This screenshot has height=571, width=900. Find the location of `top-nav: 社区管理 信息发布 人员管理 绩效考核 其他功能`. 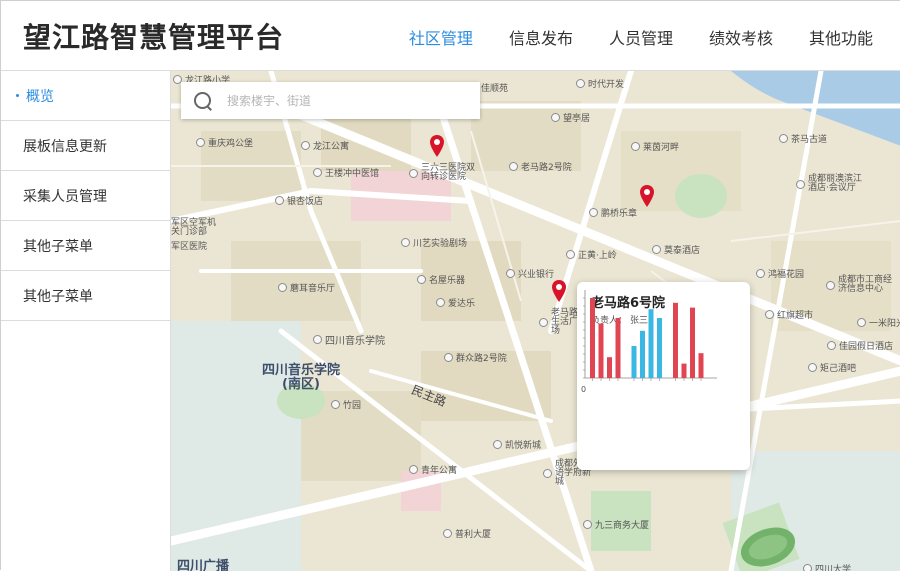

top-nav: 社区管理 信息发布 人员管理 绩效考核 其他功能 is located at coordinates (641, 37).